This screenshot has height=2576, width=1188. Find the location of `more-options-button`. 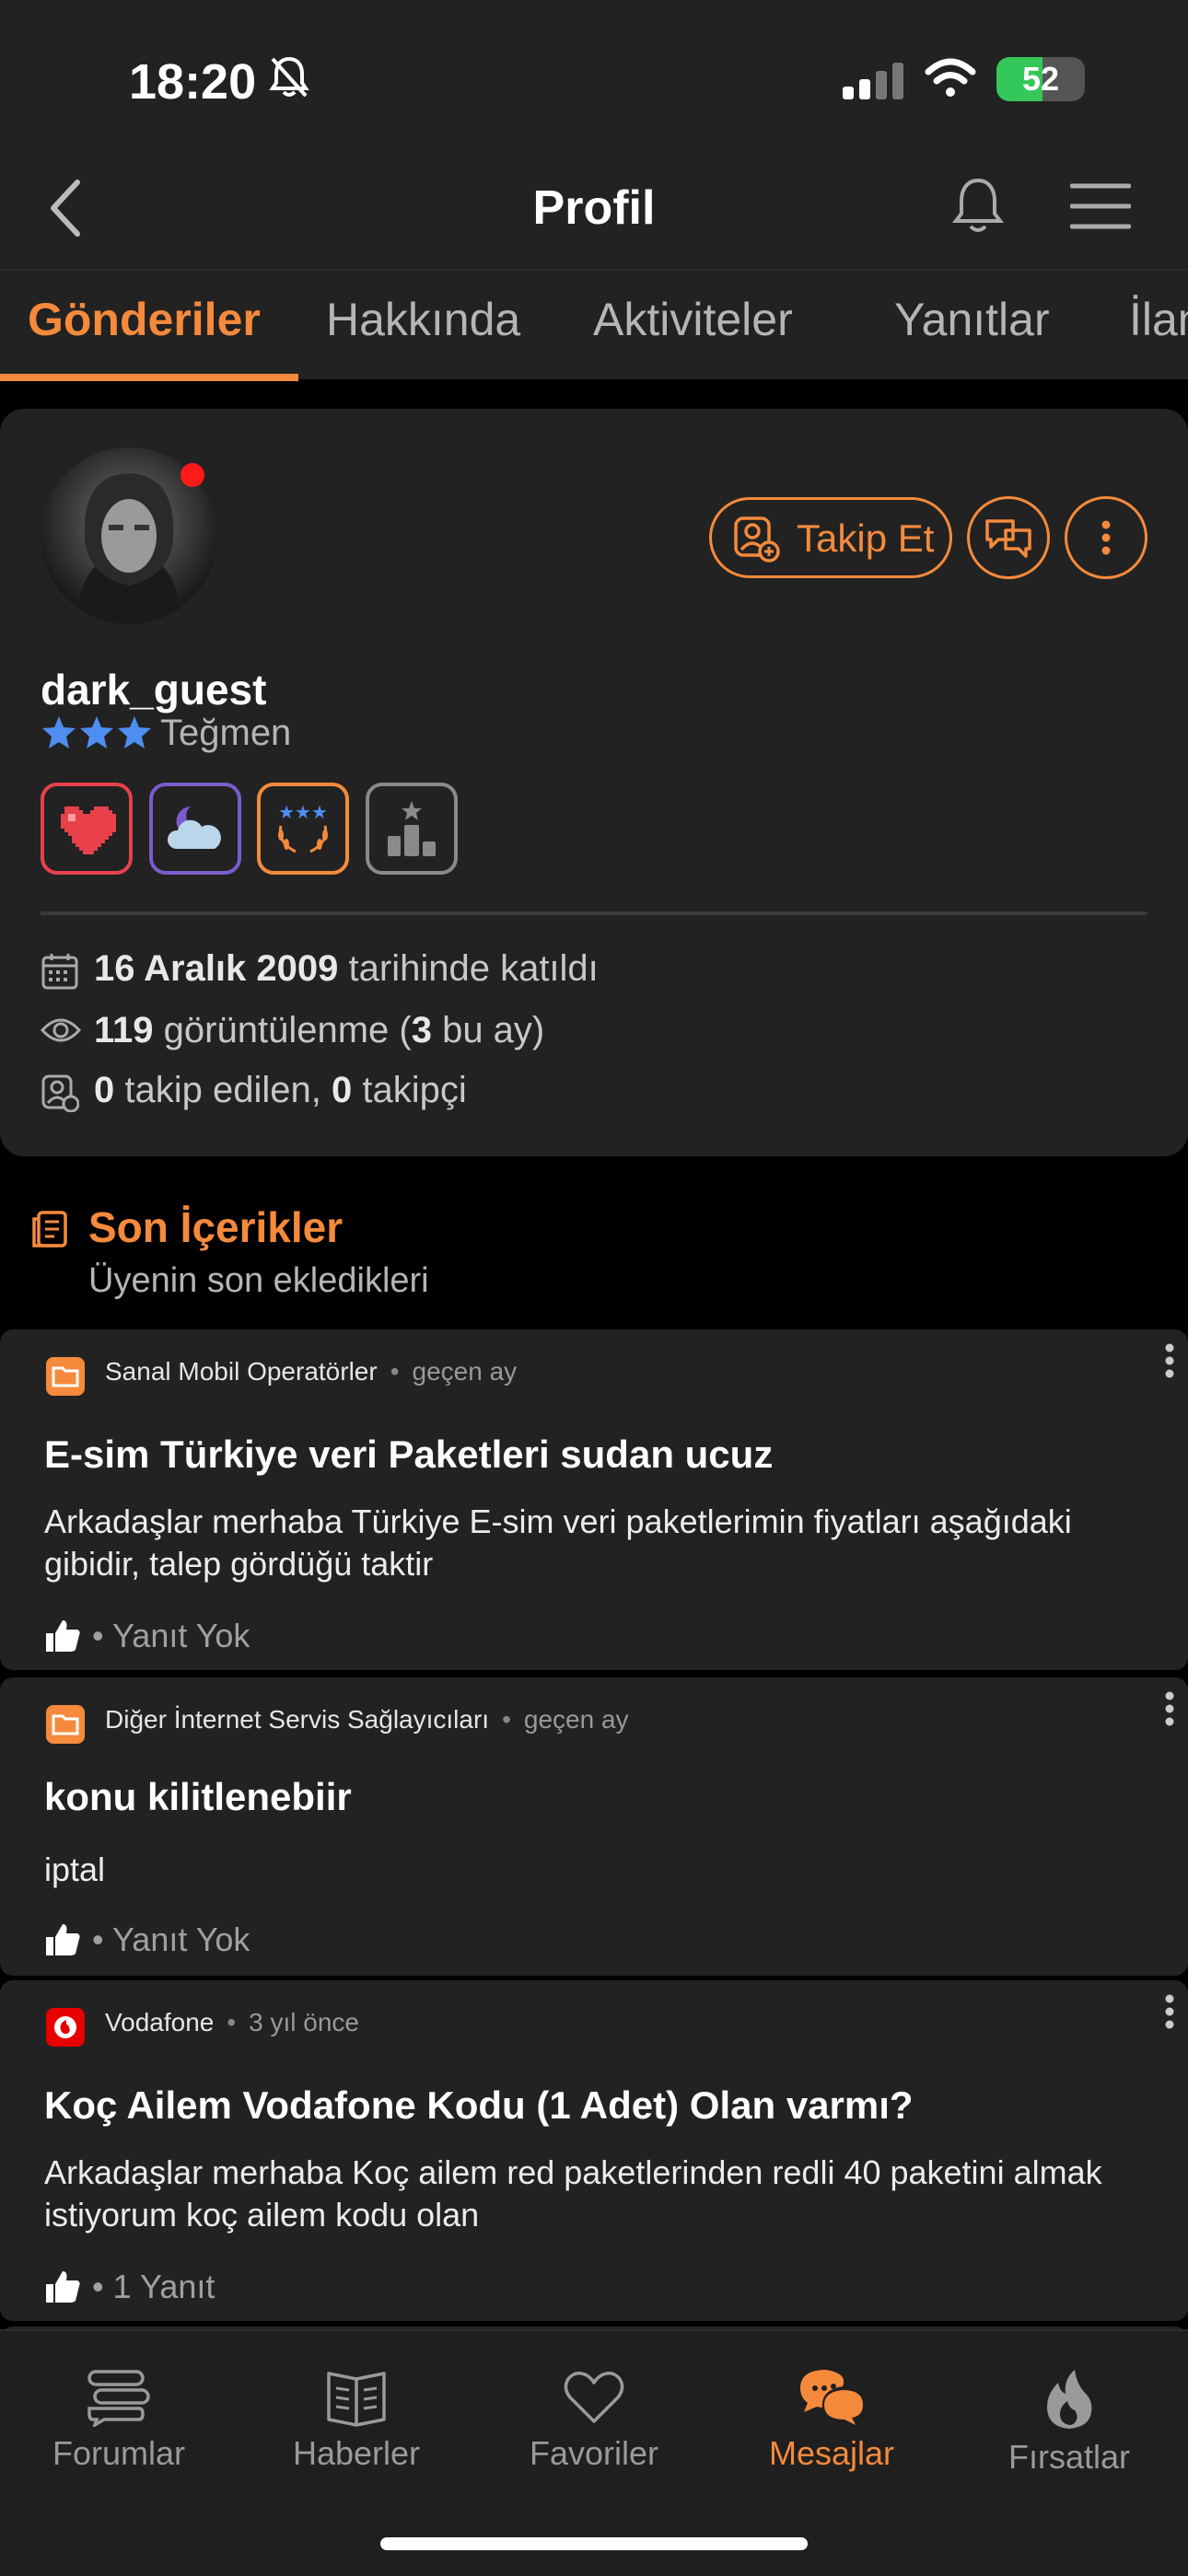

more-options-button is located at coordinates (1106, 537).